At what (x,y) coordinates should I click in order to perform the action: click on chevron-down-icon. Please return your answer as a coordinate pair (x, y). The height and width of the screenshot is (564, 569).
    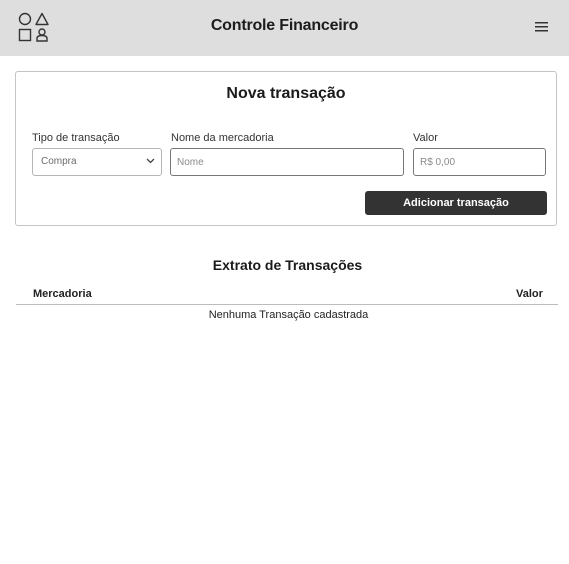
    Looking at the image, I should click on (150, 161).